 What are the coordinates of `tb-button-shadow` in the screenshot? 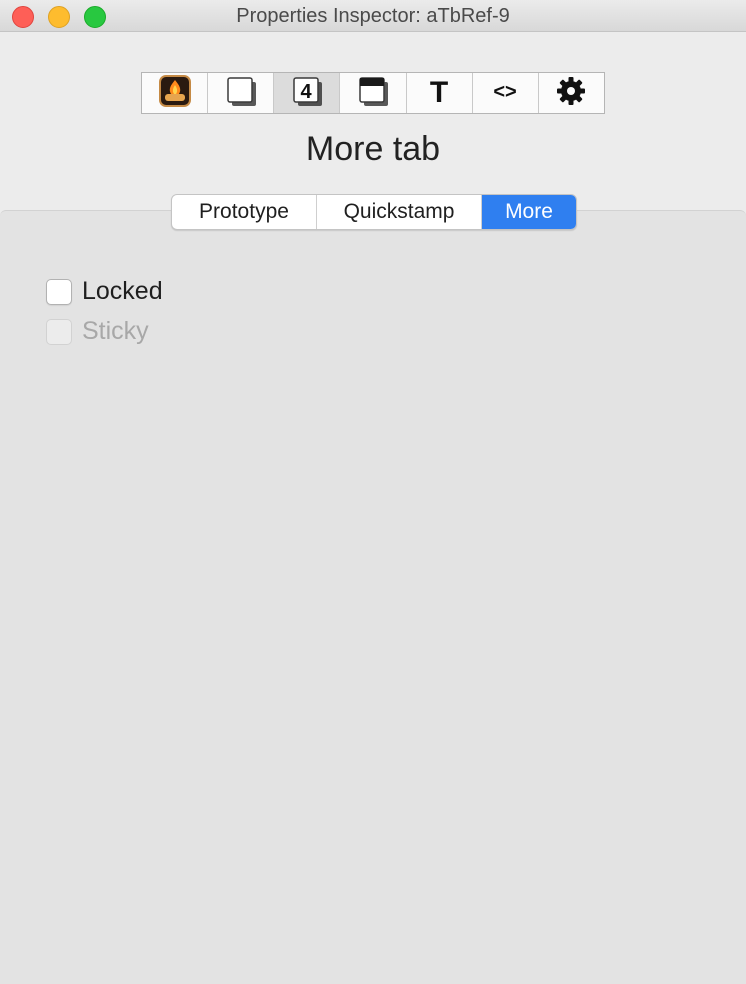 It's located at (373, 93).